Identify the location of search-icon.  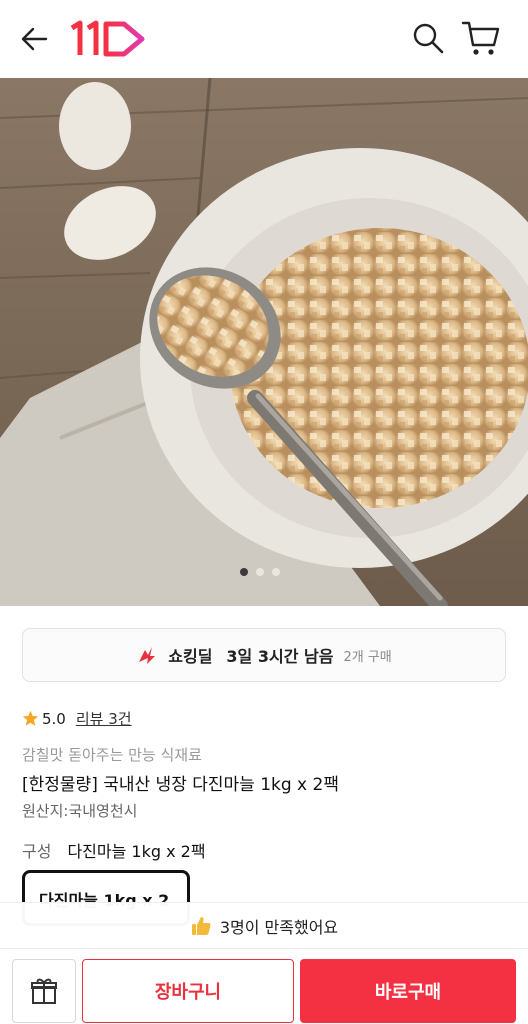
(428, 38).